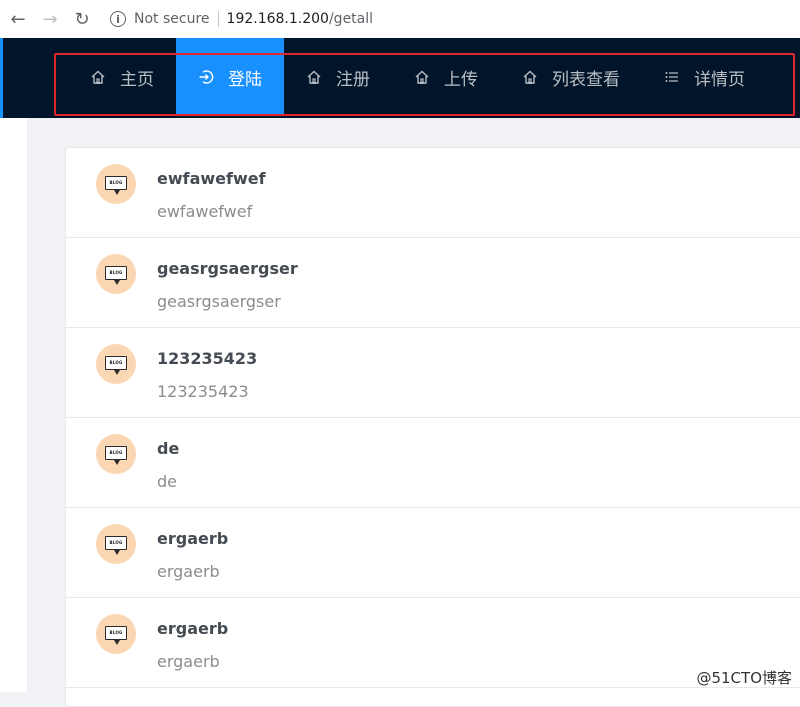  Describe the element at coordinates (167, 481) in the screenshot. I see `item-description: de` at that location.